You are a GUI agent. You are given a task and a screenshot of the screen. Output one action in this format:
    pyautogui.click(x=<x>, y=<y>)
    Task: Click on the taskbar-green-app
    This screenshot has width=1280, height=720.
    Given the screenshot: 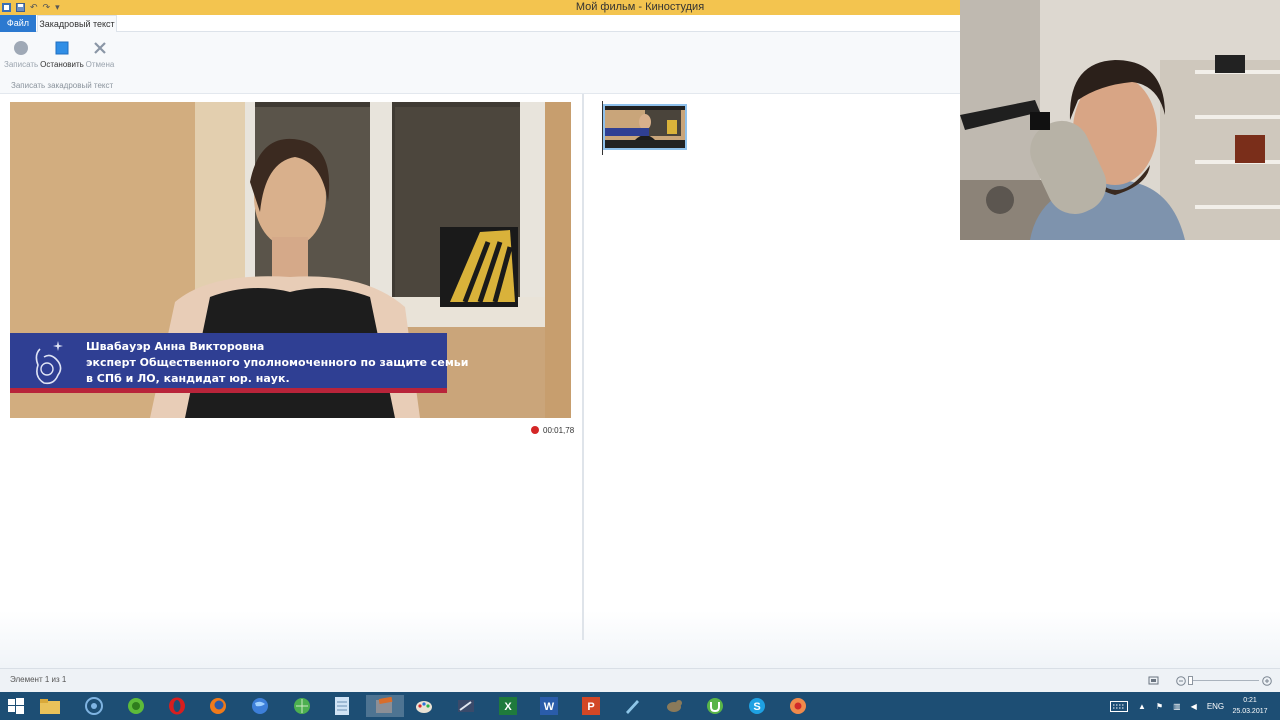 What is the action you would take?
    pyautogui.click(x=136, y=706)
    